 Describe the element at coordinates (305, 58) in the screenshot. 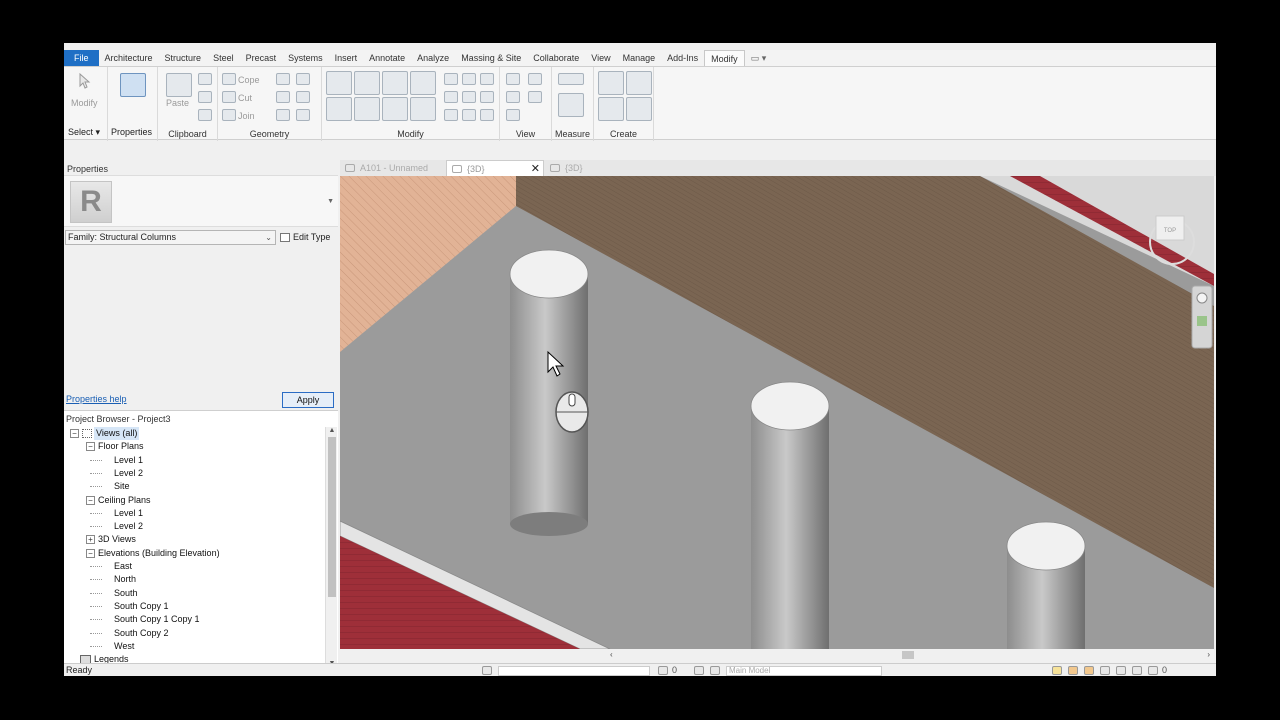

I see `ribbon-tab-systems: Systems` at that location.